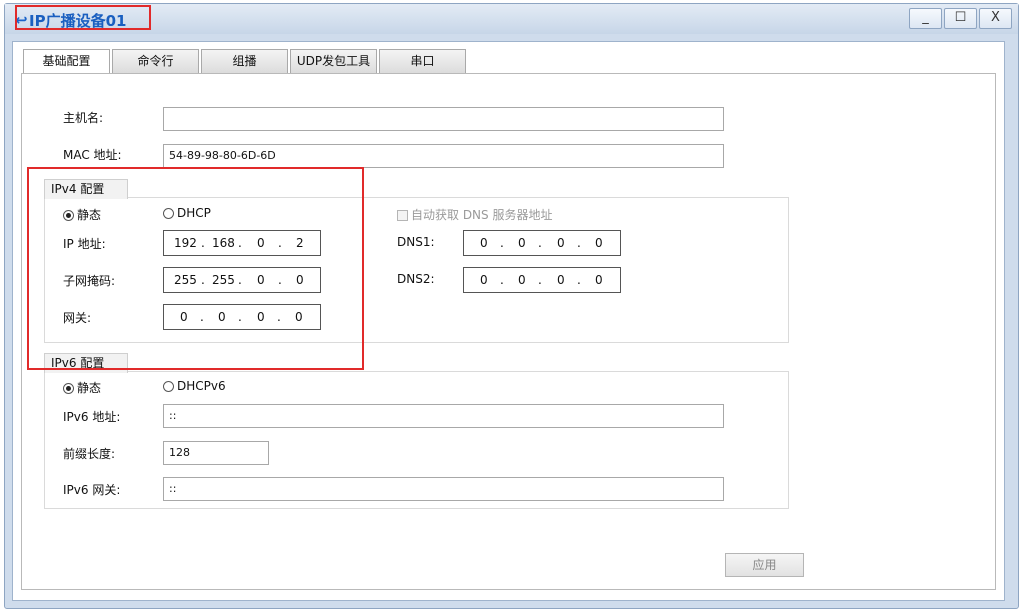 The height and width of the screenshot is (615, 1024). I want to click on mac-input: 54-89-98-80-6D-6D, so click(443, 156).